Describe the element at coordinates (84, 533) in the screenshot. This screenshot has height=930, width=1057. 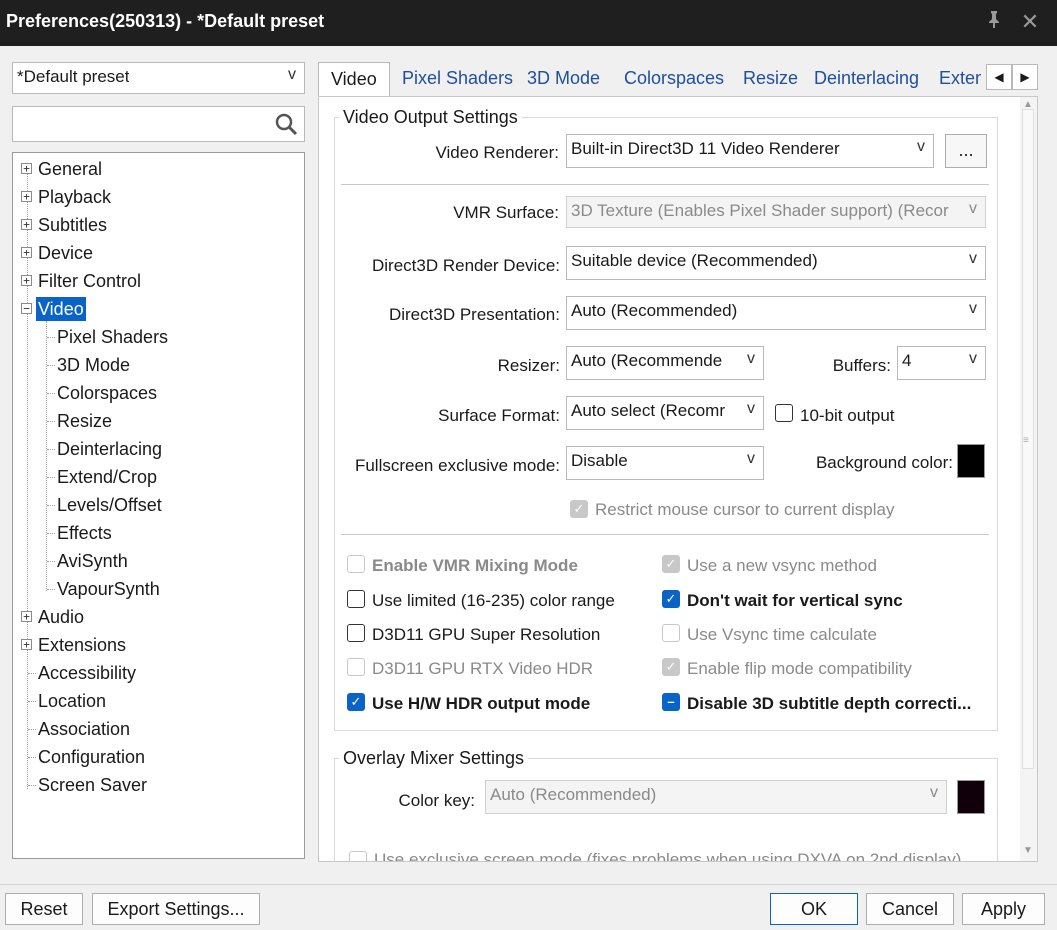
I see `tree-item-effects: Effects` at that location.